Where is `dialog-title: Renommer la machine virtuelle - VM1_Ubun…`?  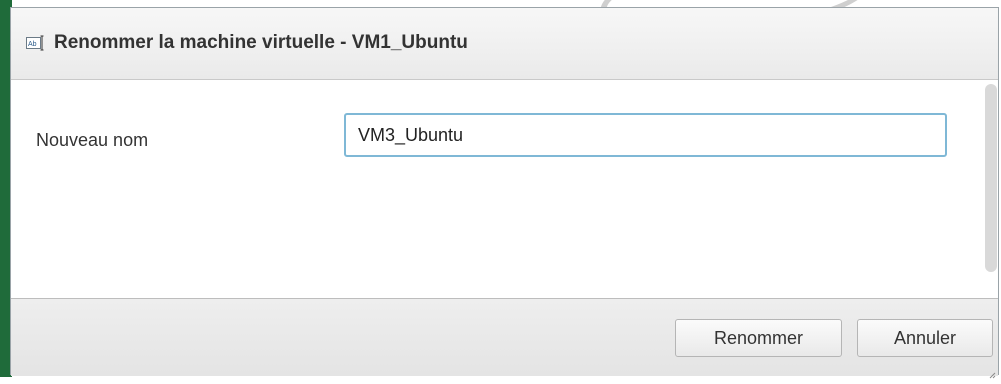
dialog-title: Renommer la machine virtuelle - VM1_Ubun… is located at coordinates (261, 42).